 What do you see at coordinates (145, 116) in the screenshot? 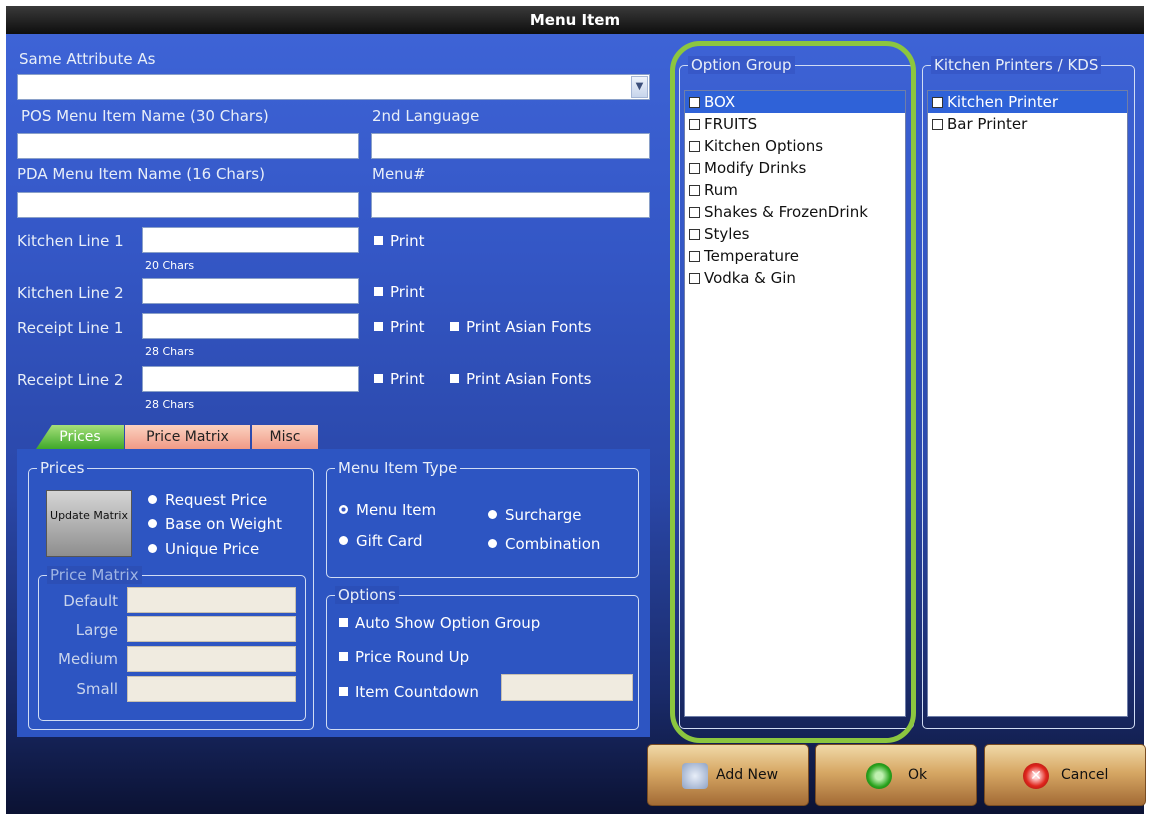
I see `pos-name-label: POS Menu Item Name (30 Chars)` at bounding box center [145, 116].